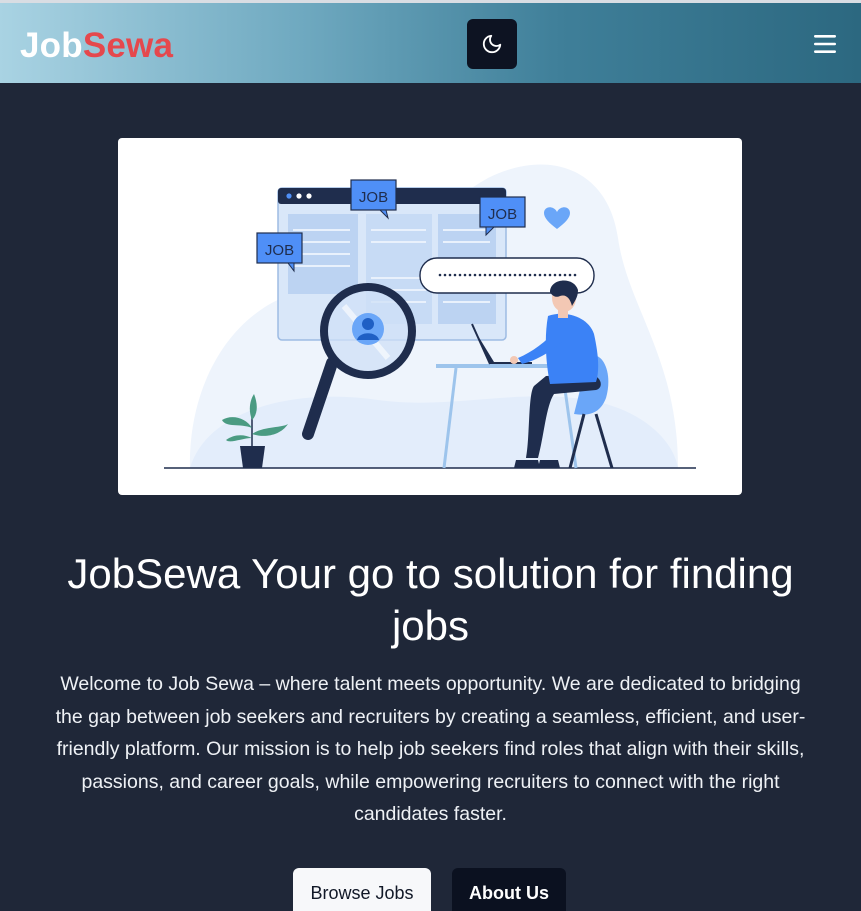 The image size is (861, 911). I want to click on moon-icon, so click(492, 44).